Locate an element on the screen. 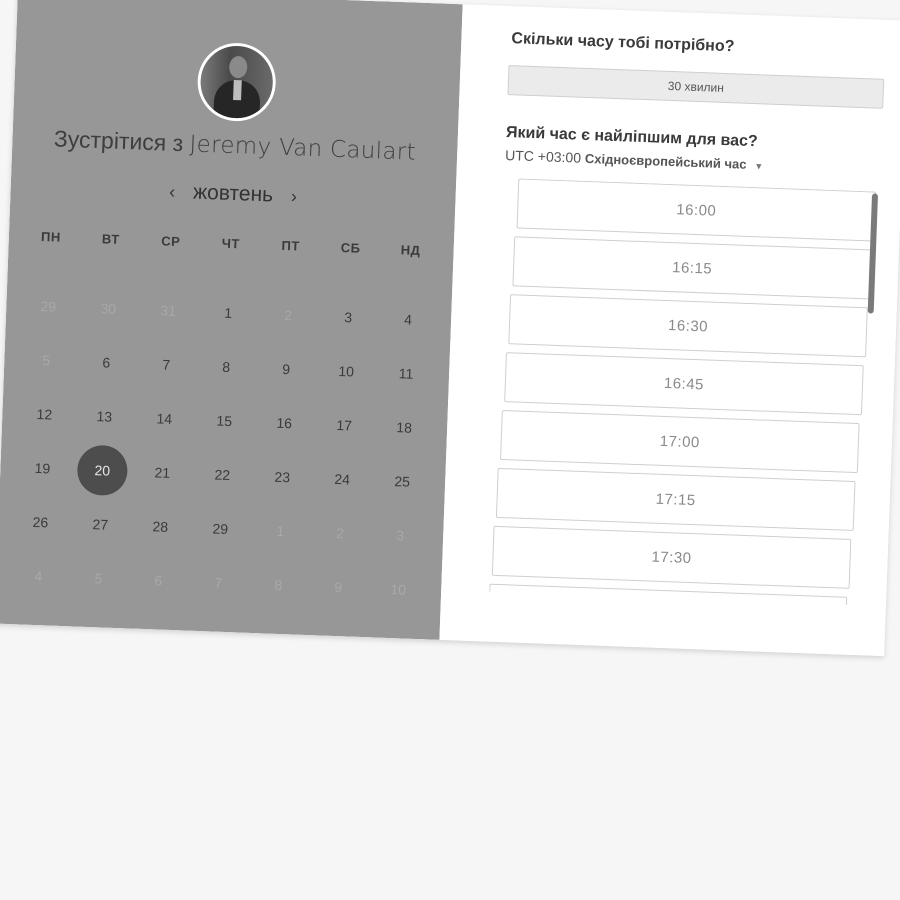  caret-down-icon: ▼ is located at coordinates (759, 166).